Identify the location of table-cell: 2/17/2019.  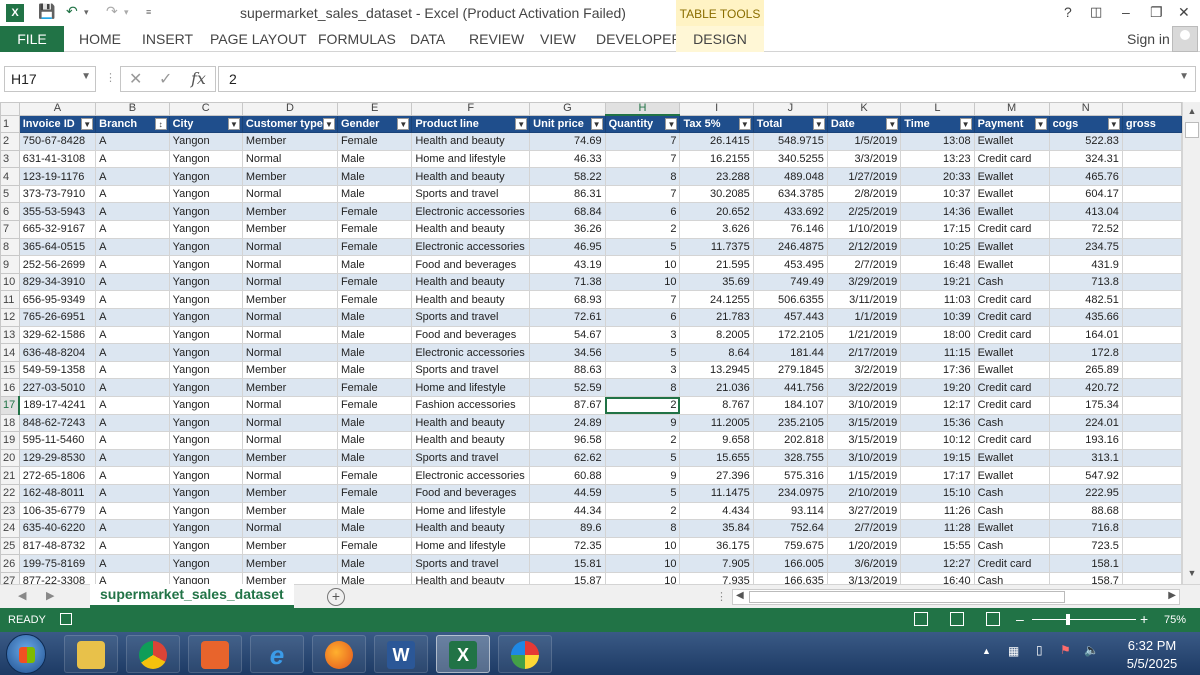
(864, 352).